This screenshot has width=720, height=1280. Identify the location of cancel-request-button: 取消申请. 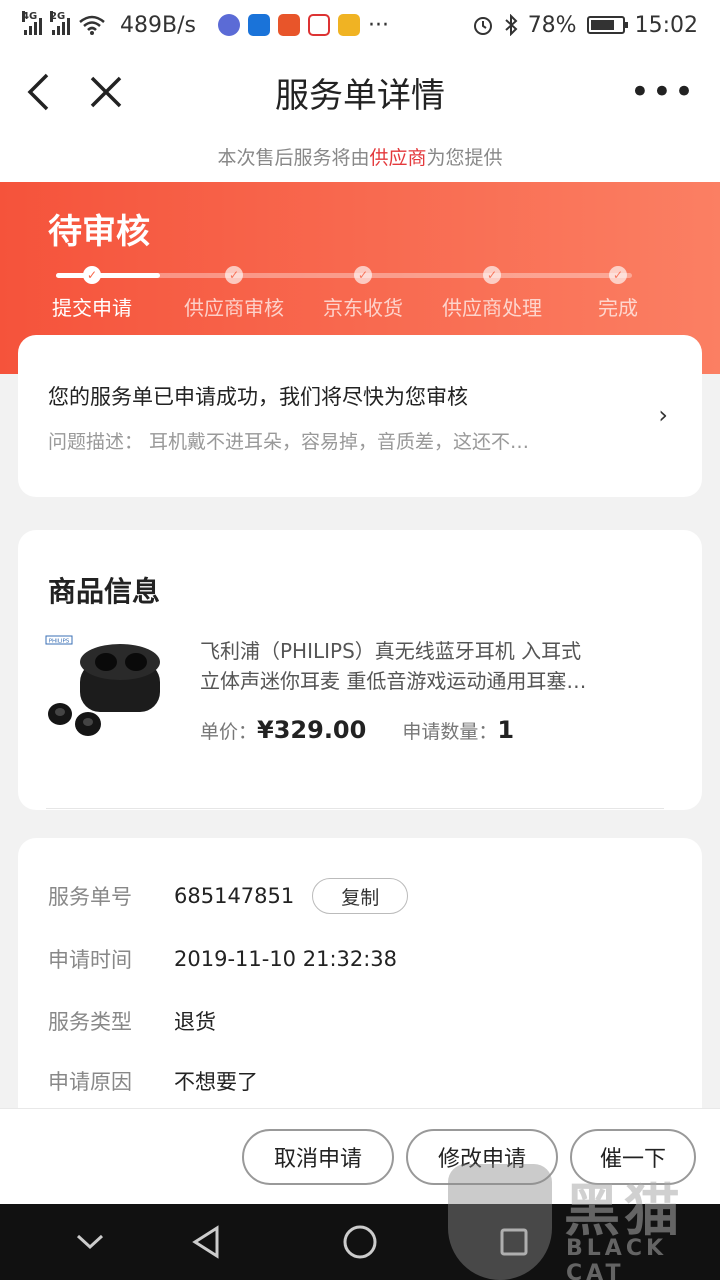
(318, 1157).